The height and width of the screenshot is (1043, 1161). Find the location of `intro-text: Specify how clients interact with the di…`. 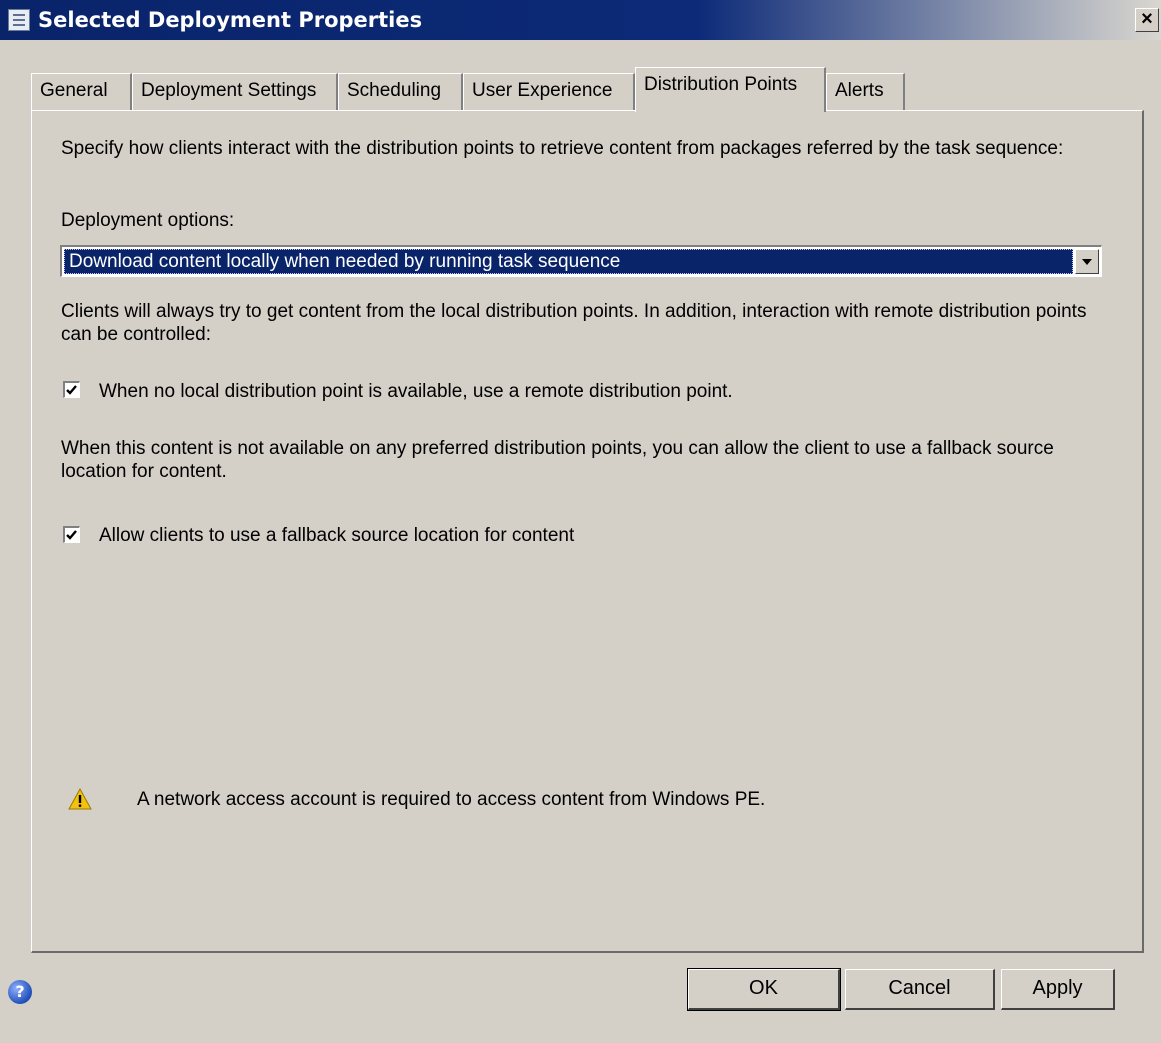

intro-text: Specify how clients interact with the di… is located at coordinates (562, 148).